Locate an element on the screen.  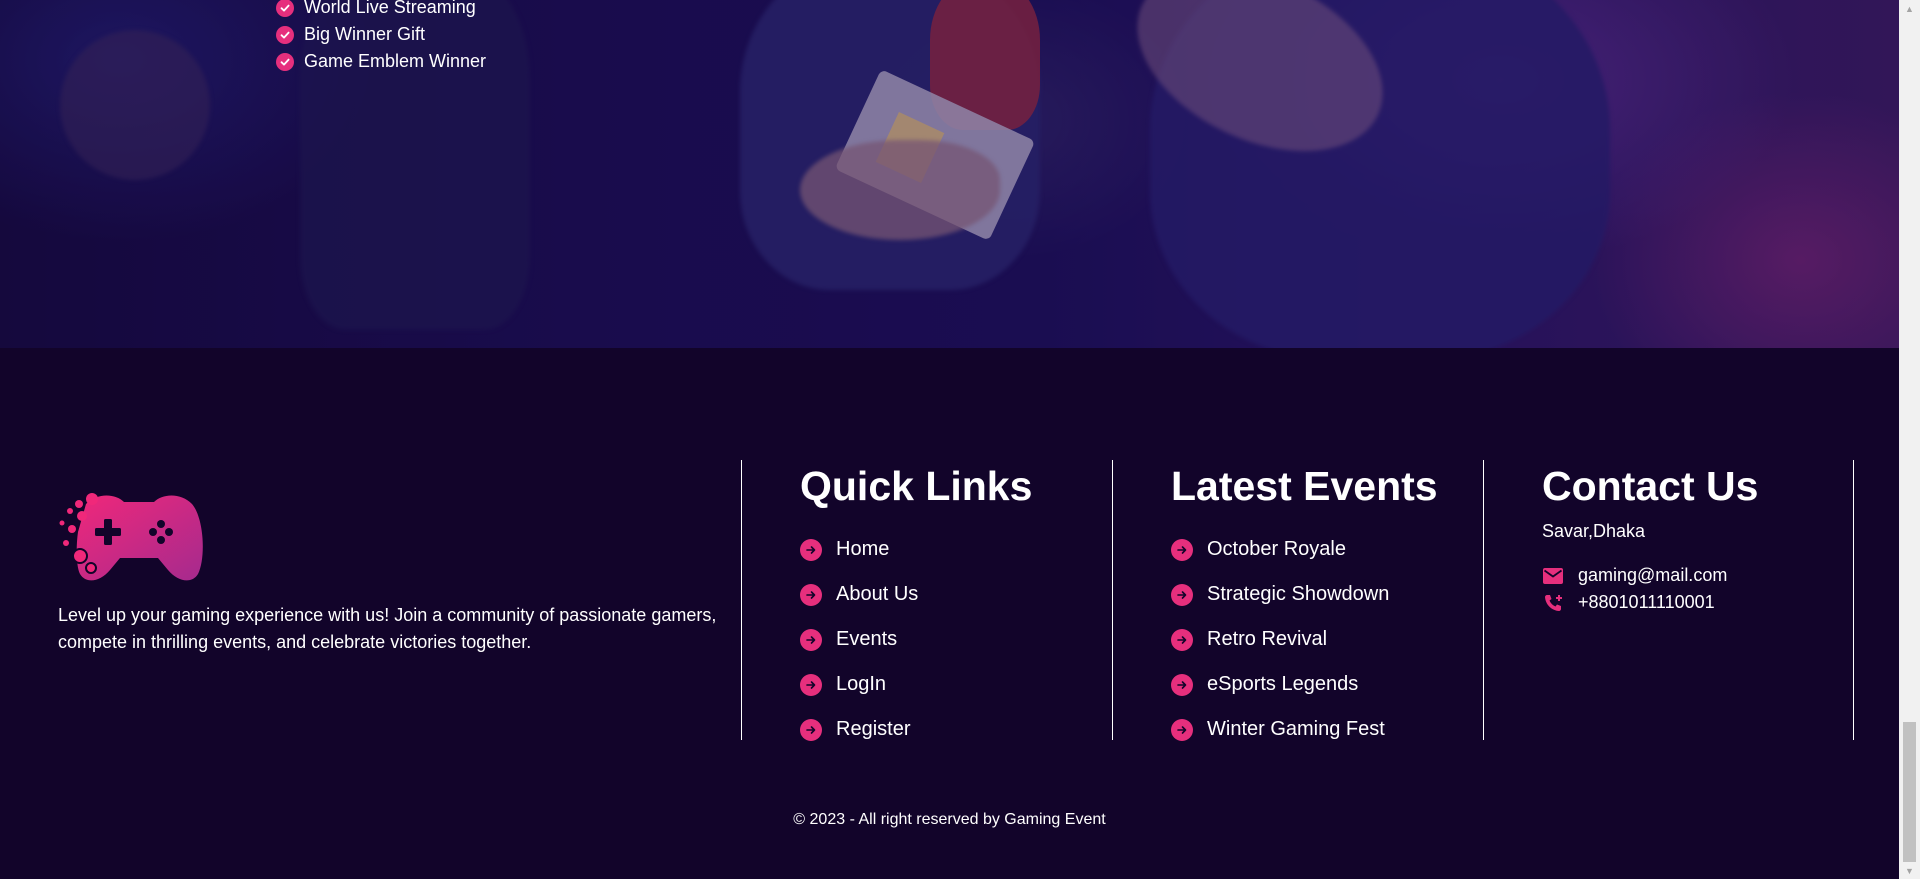
event-link: Winter Gaming Fest is located at coordinates (1327, 729).